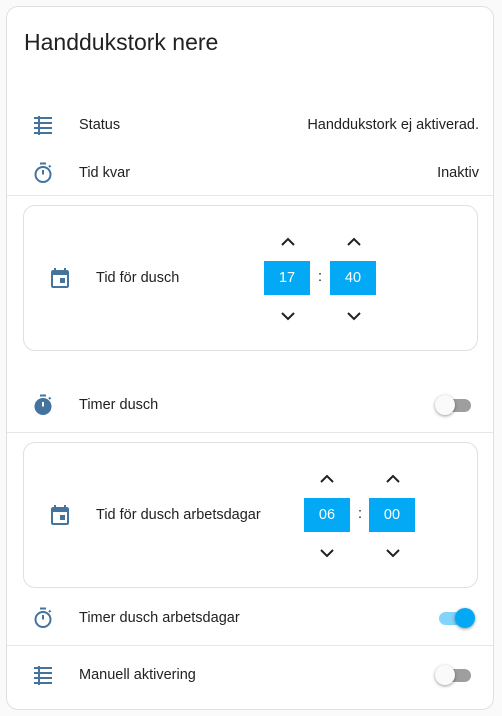 The height and width of the screenshot is (716, 502). What do you see at coordinates (105, 173) in the screenshot?
I see `tid-kvar-label: Tid kvar` at bounding box center [105, 173].